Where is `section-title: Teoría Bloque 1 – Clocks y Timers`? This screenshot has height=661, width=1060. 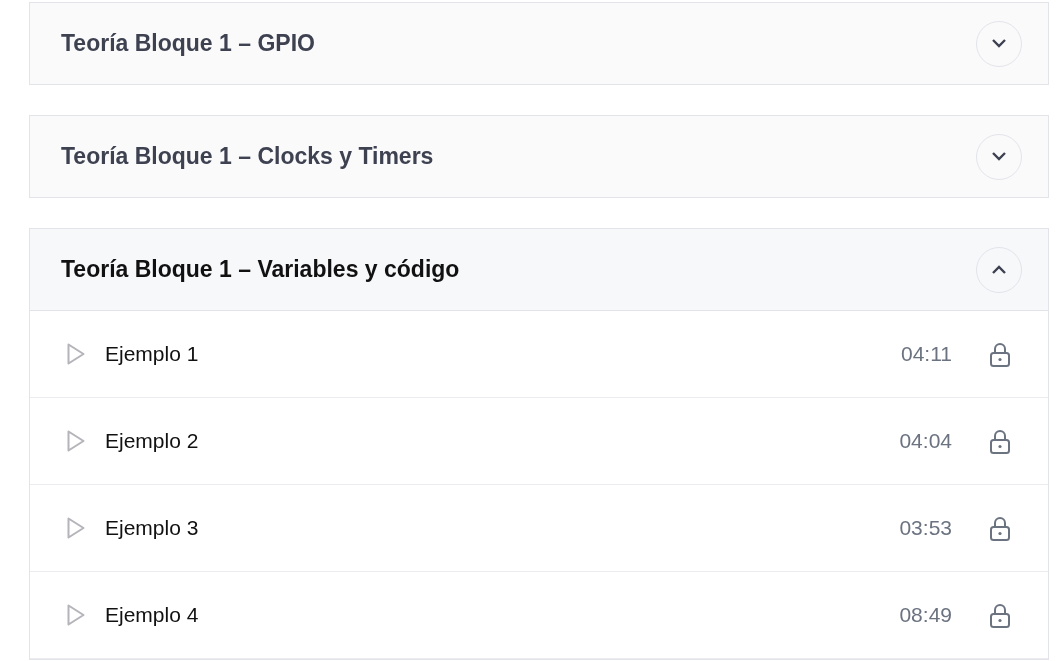
section-title: Teoría Bloque 1 – Clocks y Timers is located at coordinates (247, 156).